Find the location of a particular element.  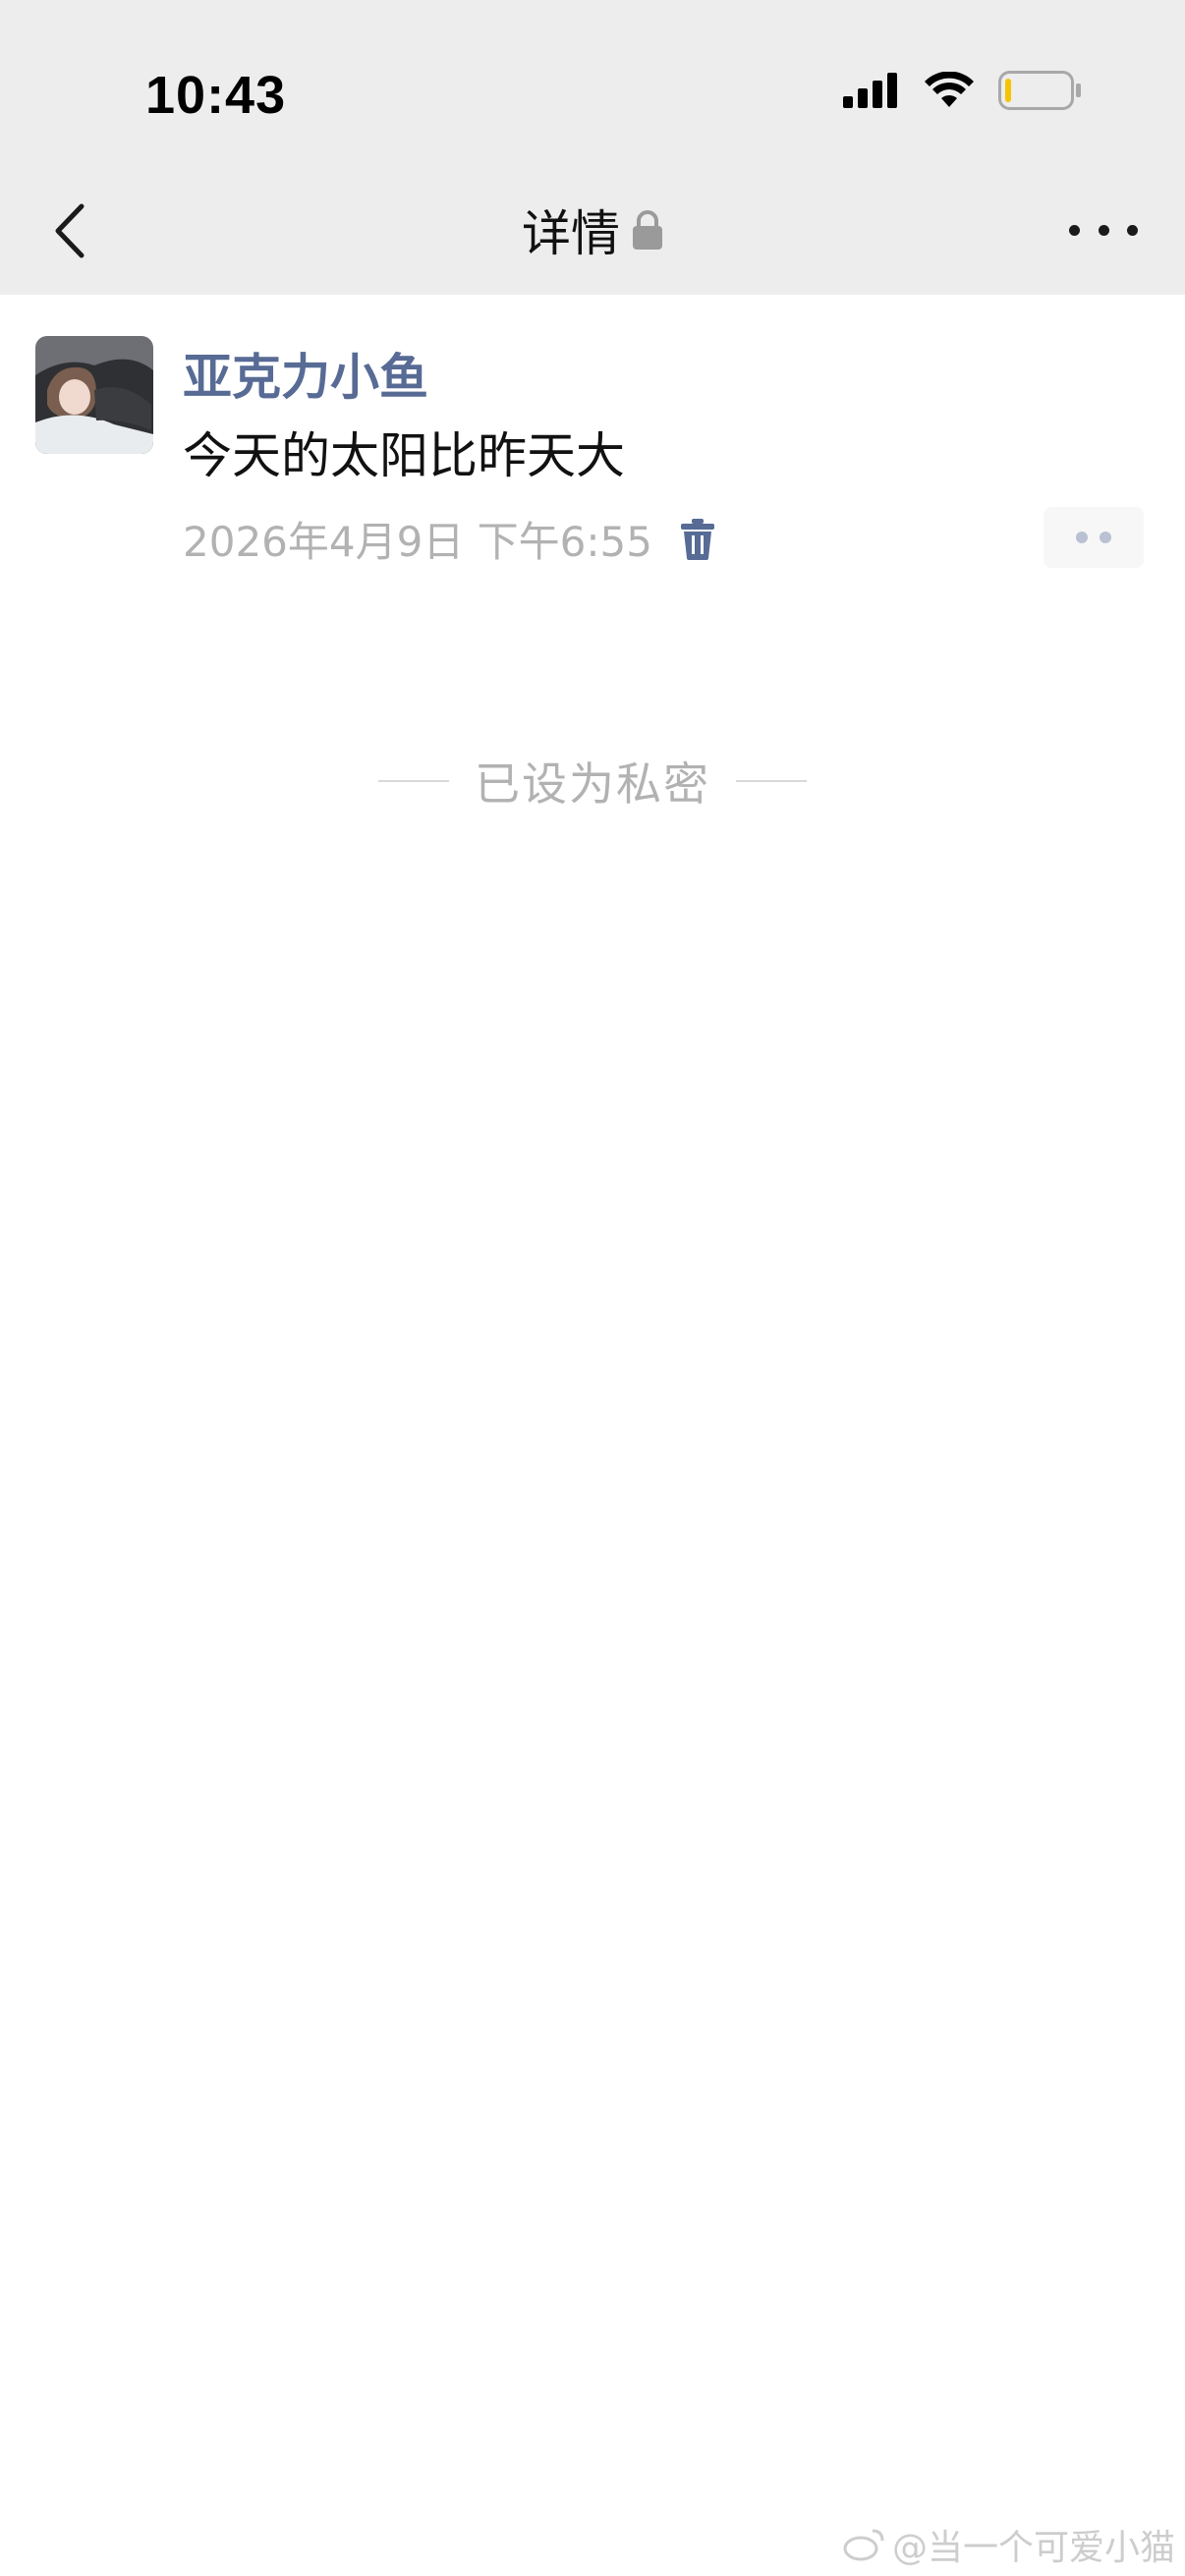

top-bar: 10:43 详情 is located at coordinates (592, 147).